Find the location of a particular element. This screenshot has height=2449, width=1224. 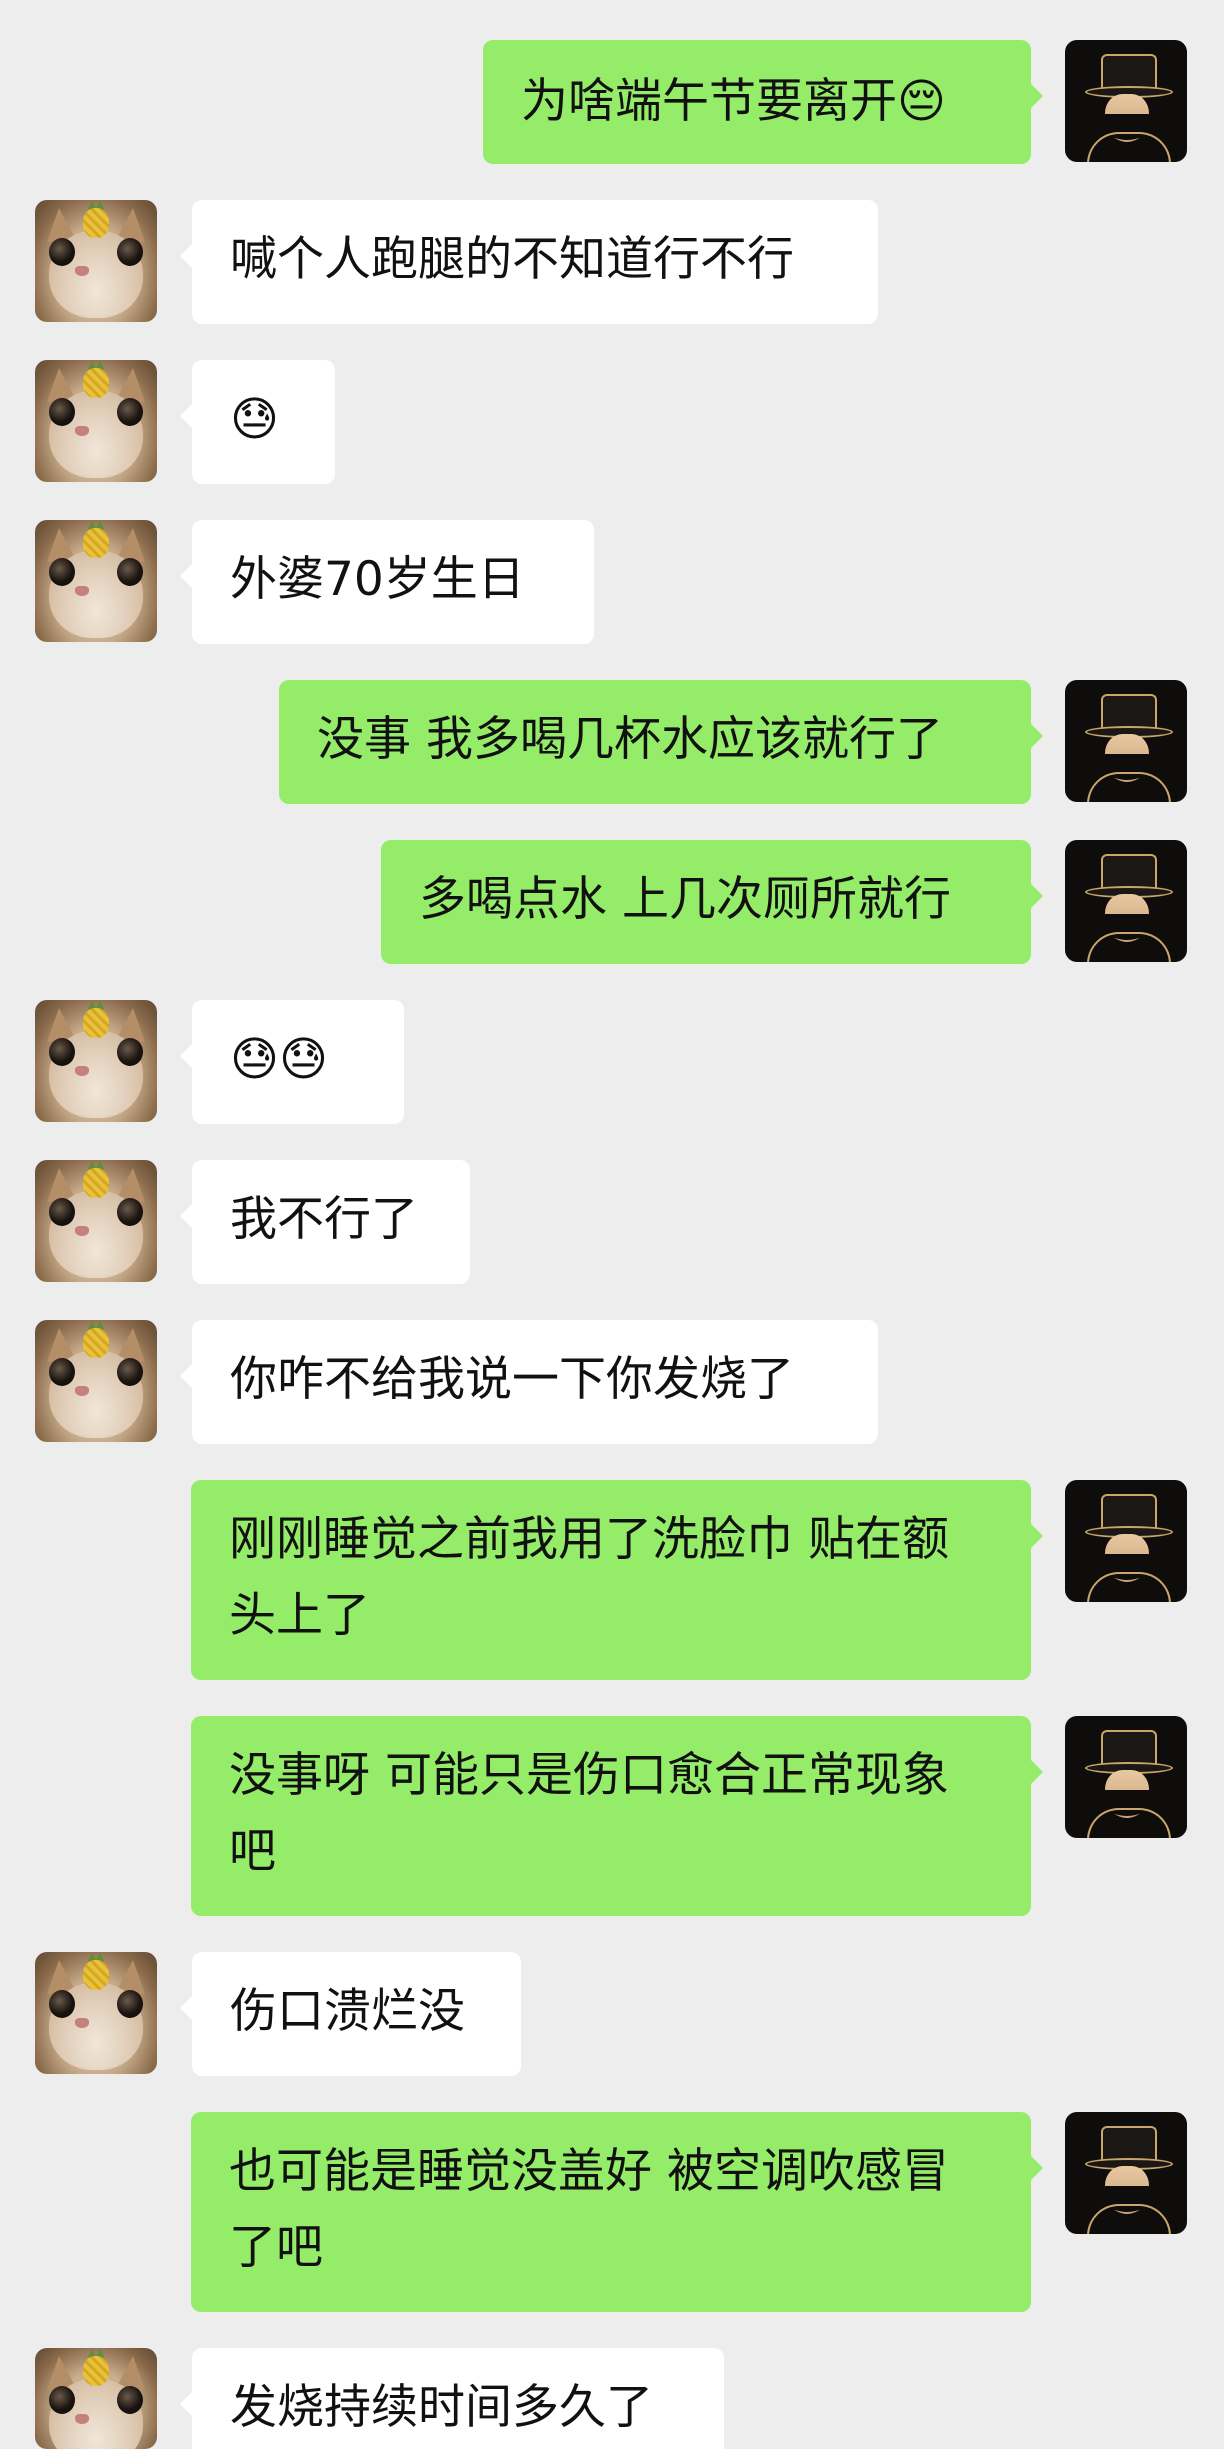

message-bubble-received: 你咋不给我说一下你发烧了 is located at coordinates (529, 1382).